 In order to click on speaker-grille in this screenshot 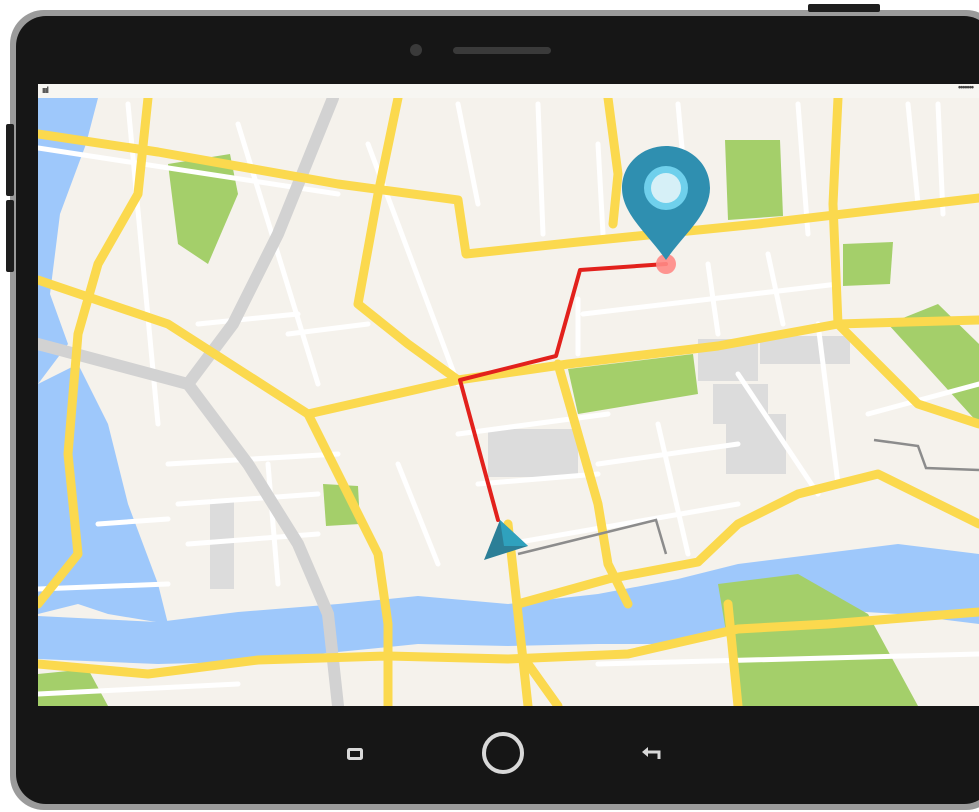, I will do `click(502, 50)`.